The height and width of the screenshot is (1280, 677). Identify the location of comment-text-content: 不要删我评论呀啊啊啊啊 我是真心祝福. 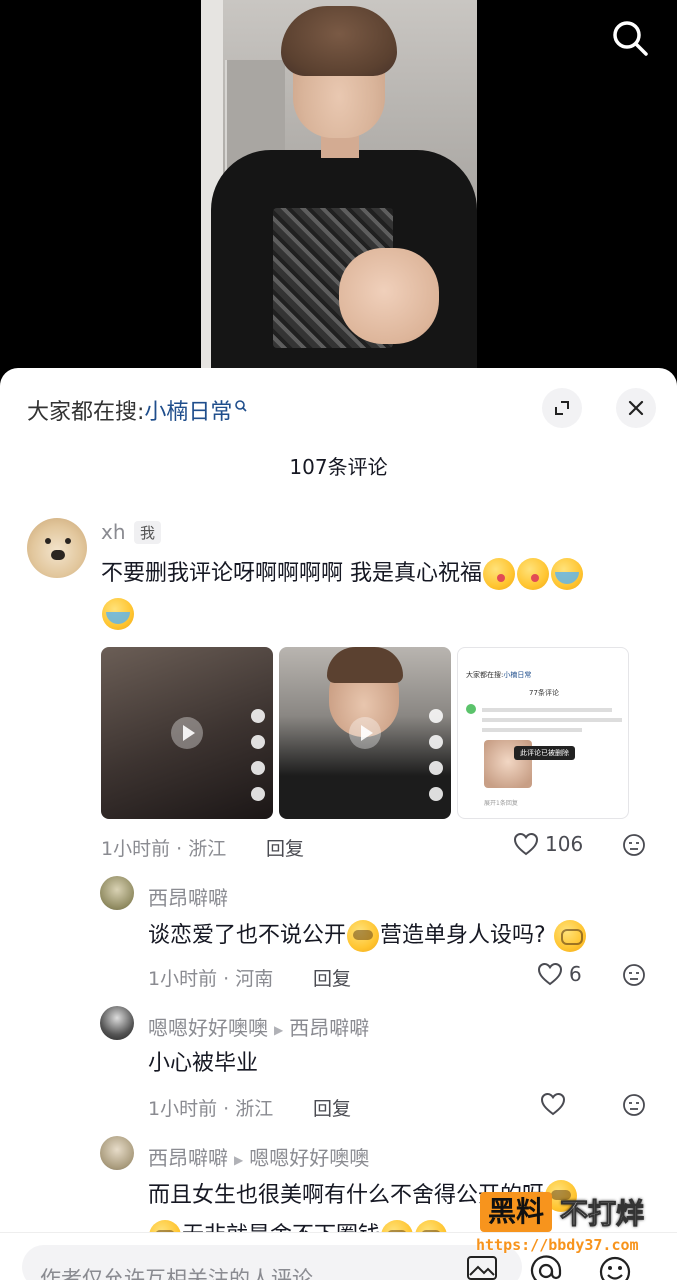
(291, 573).